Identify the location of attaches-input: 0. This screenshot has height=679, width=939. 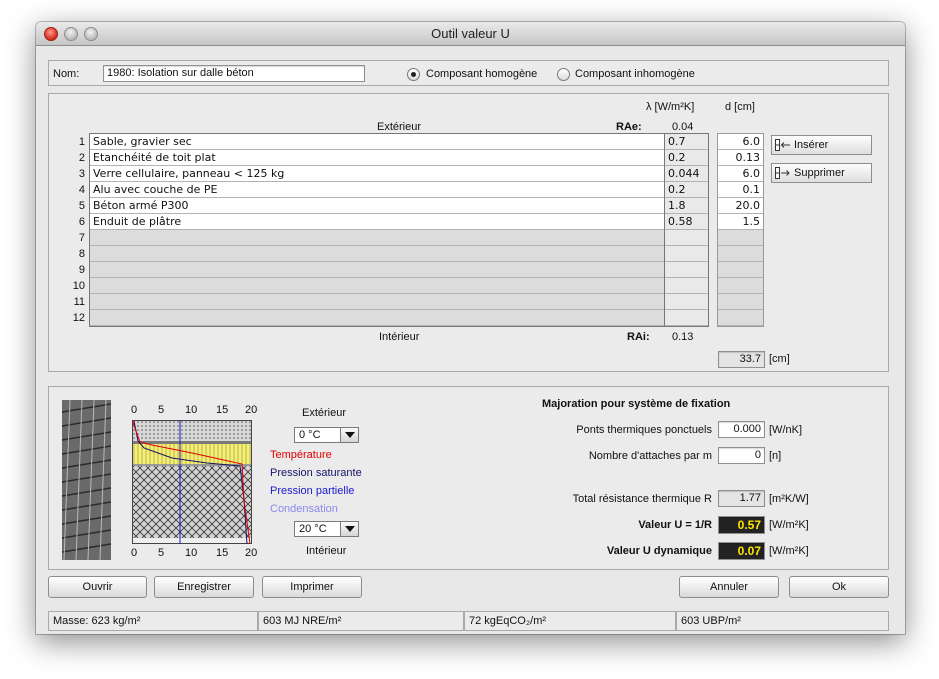
(741, 455).